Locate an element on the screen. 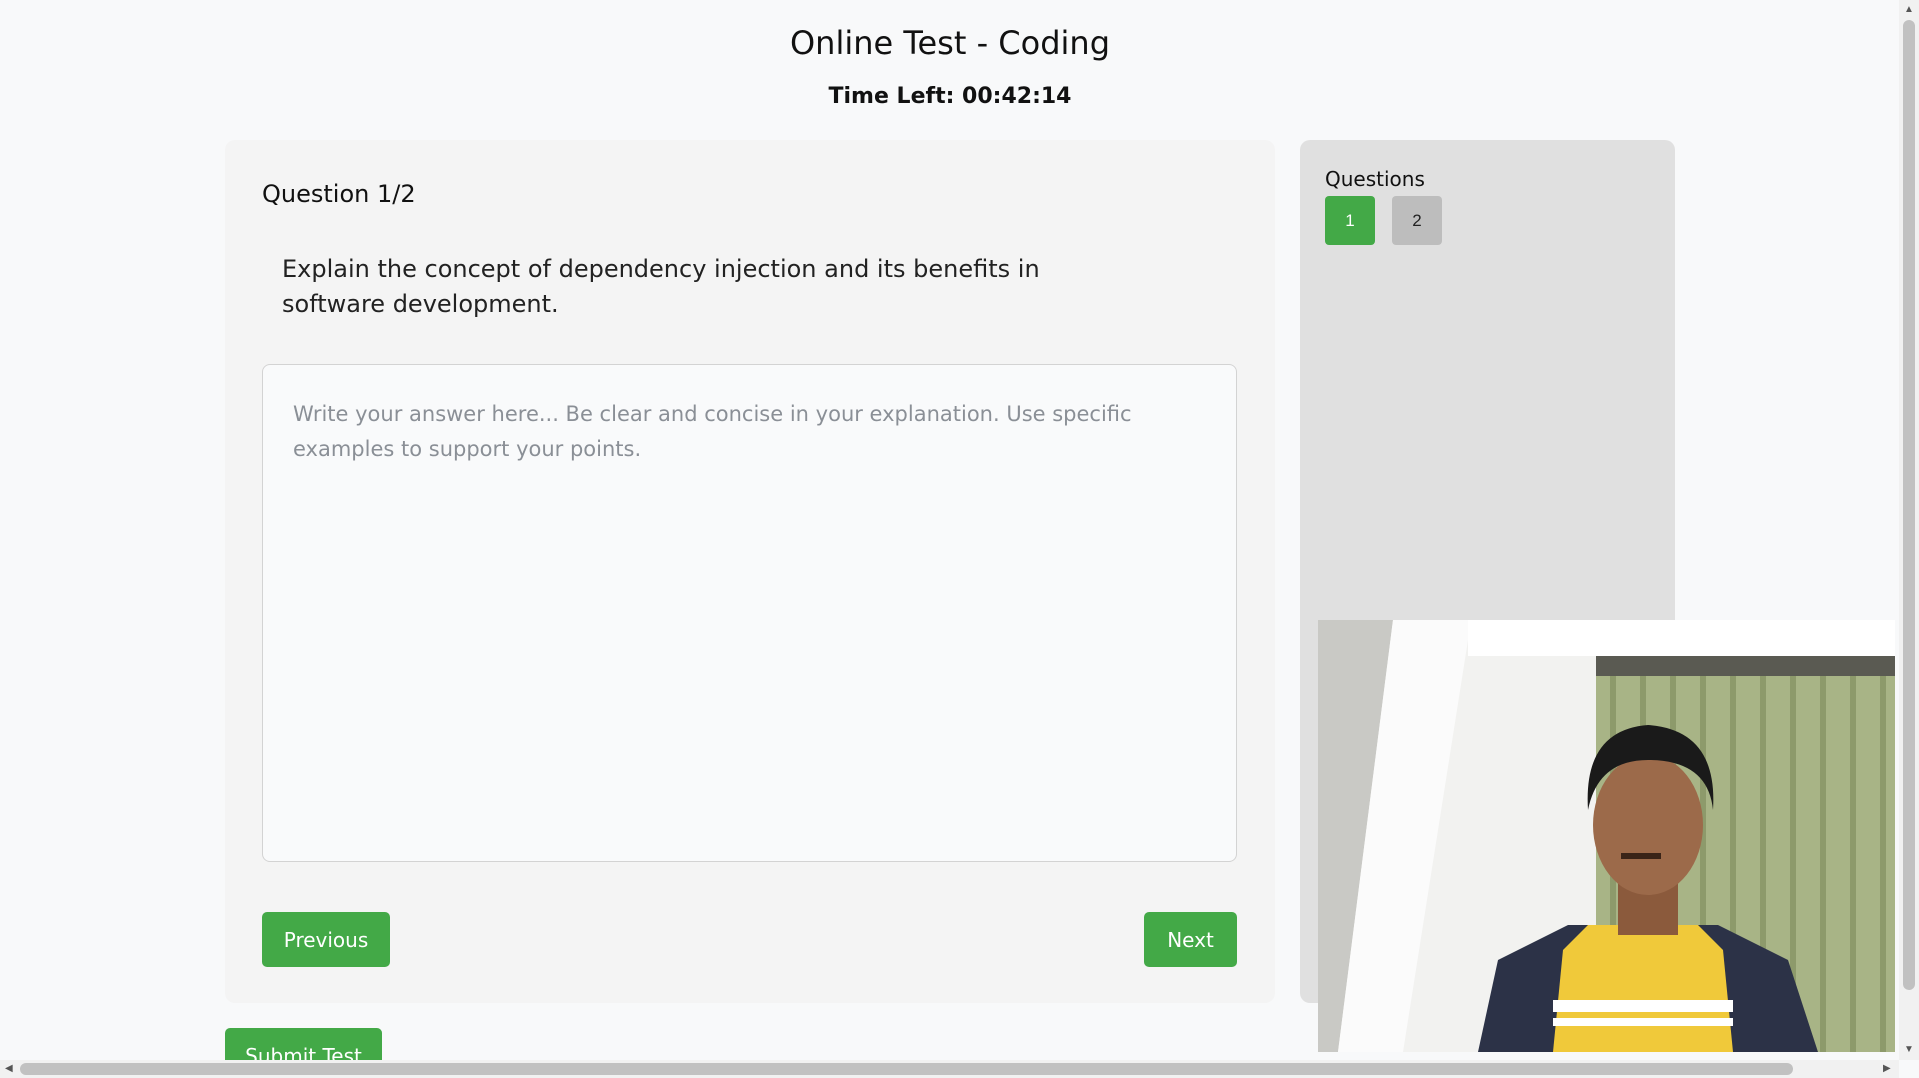 The height and width of the screenshot is (1078, 1919). question-number: Question 1/2 is located at coordinates (339, 194).